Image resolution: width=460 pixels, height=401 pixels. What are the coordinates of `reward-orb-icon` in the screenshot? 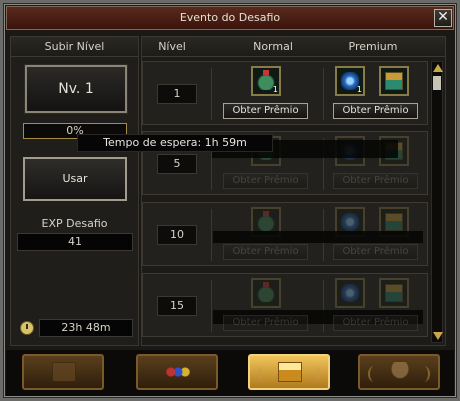 It's located at (350, 293).